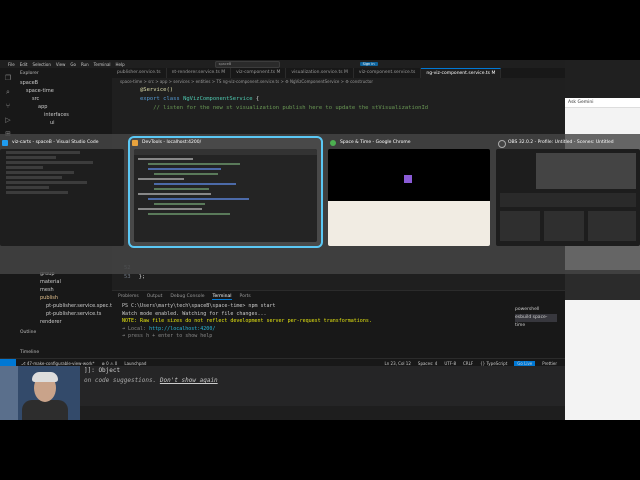  I want to click on tree-item: material, so click(64, 282).